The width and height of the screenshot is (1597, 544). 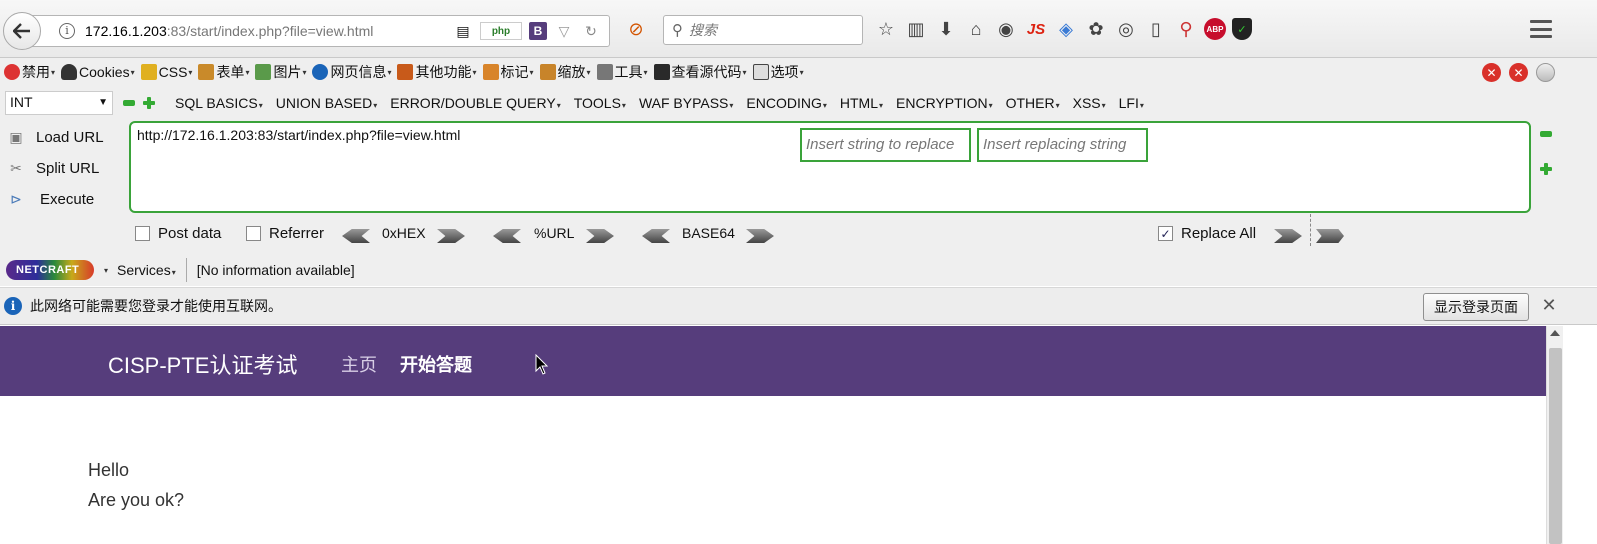 What do you see at coordinates (451, 236) in the screenshot?
I see `hex-encode-icon` at bounding box center [451, 236].